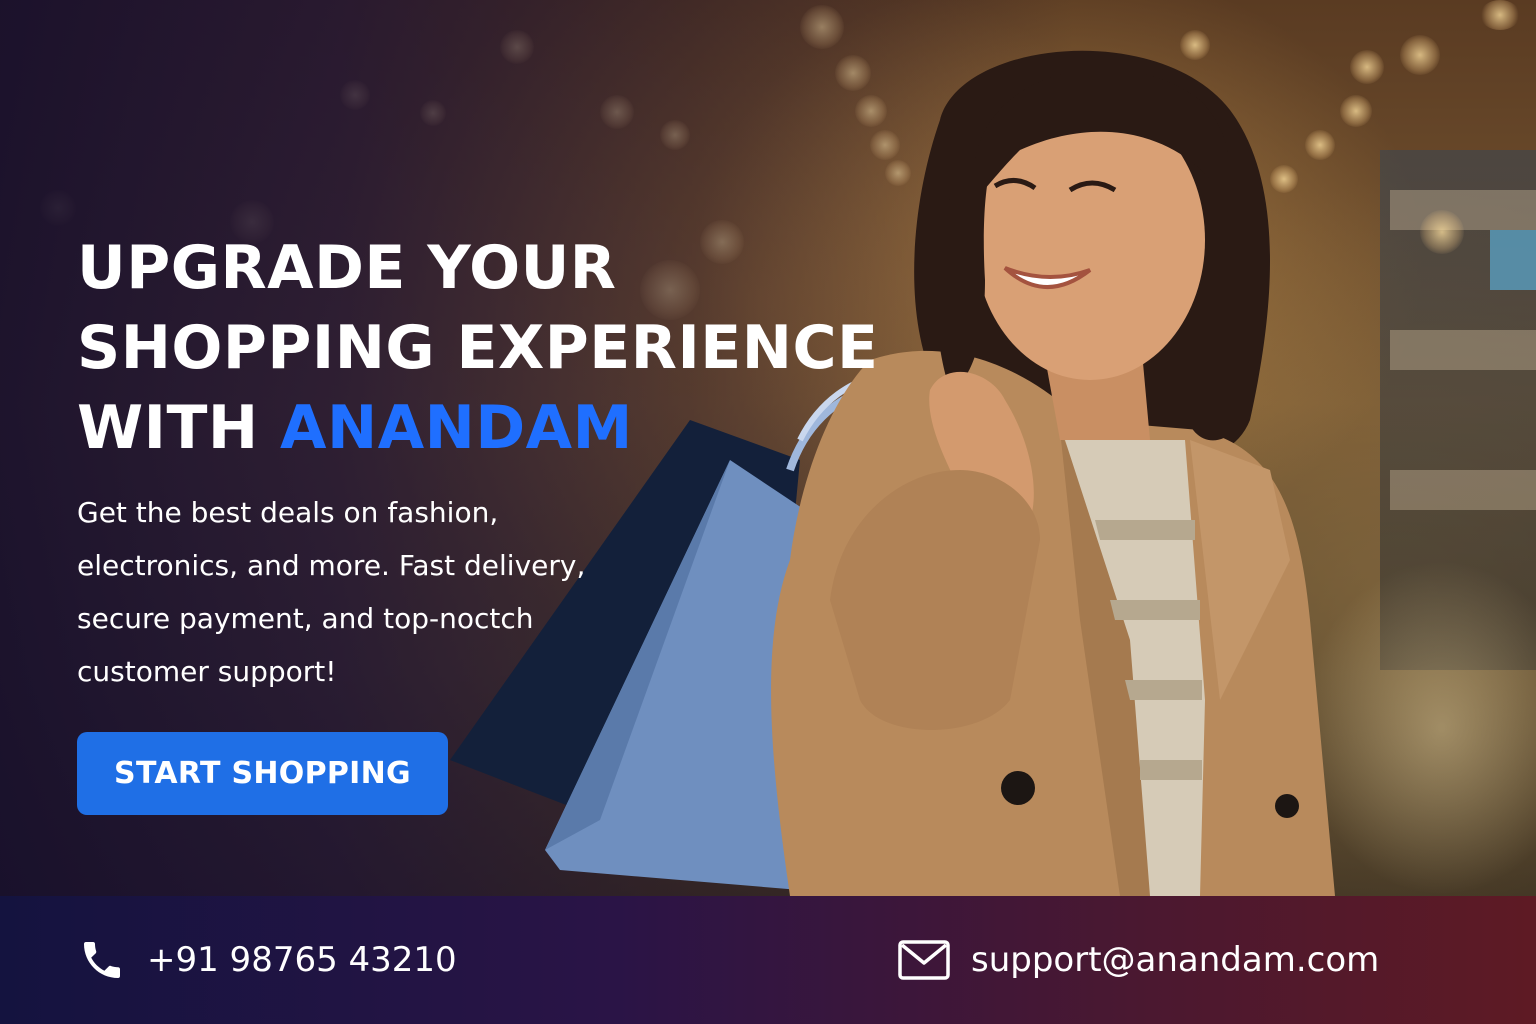  What do you see at coordinates (924, 960) in the screenshot?
I see `mail-icon` at bounding box center [924, 960].